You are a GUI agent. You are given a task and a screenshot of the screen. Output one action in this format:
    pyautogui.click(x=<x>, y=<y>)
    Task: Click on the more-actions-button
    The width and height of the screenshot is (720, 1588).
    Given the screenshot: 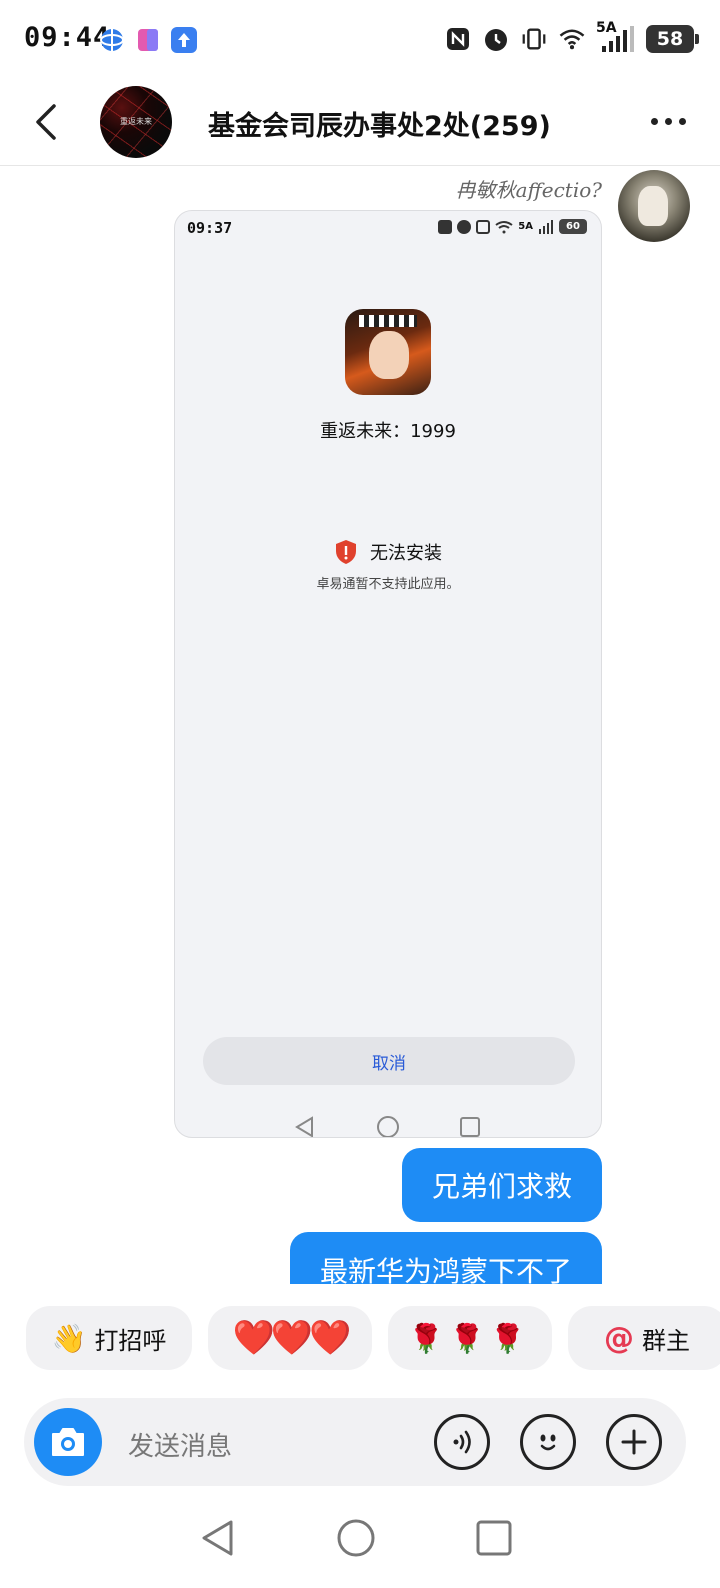 What is the action you would take?
    pyautogui.click(x=634, y=1442)
    